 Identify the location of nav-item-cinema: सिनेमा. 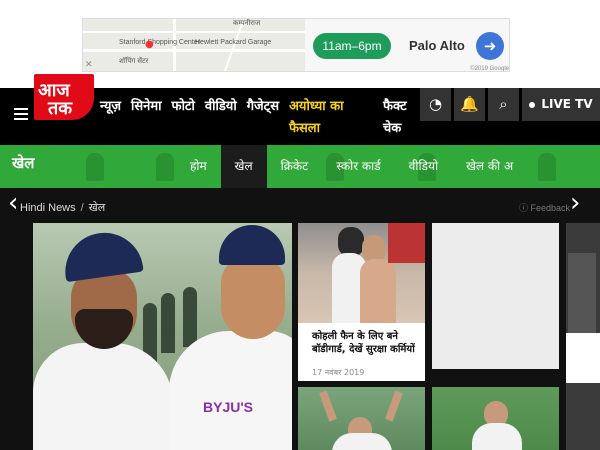
(146, 107).